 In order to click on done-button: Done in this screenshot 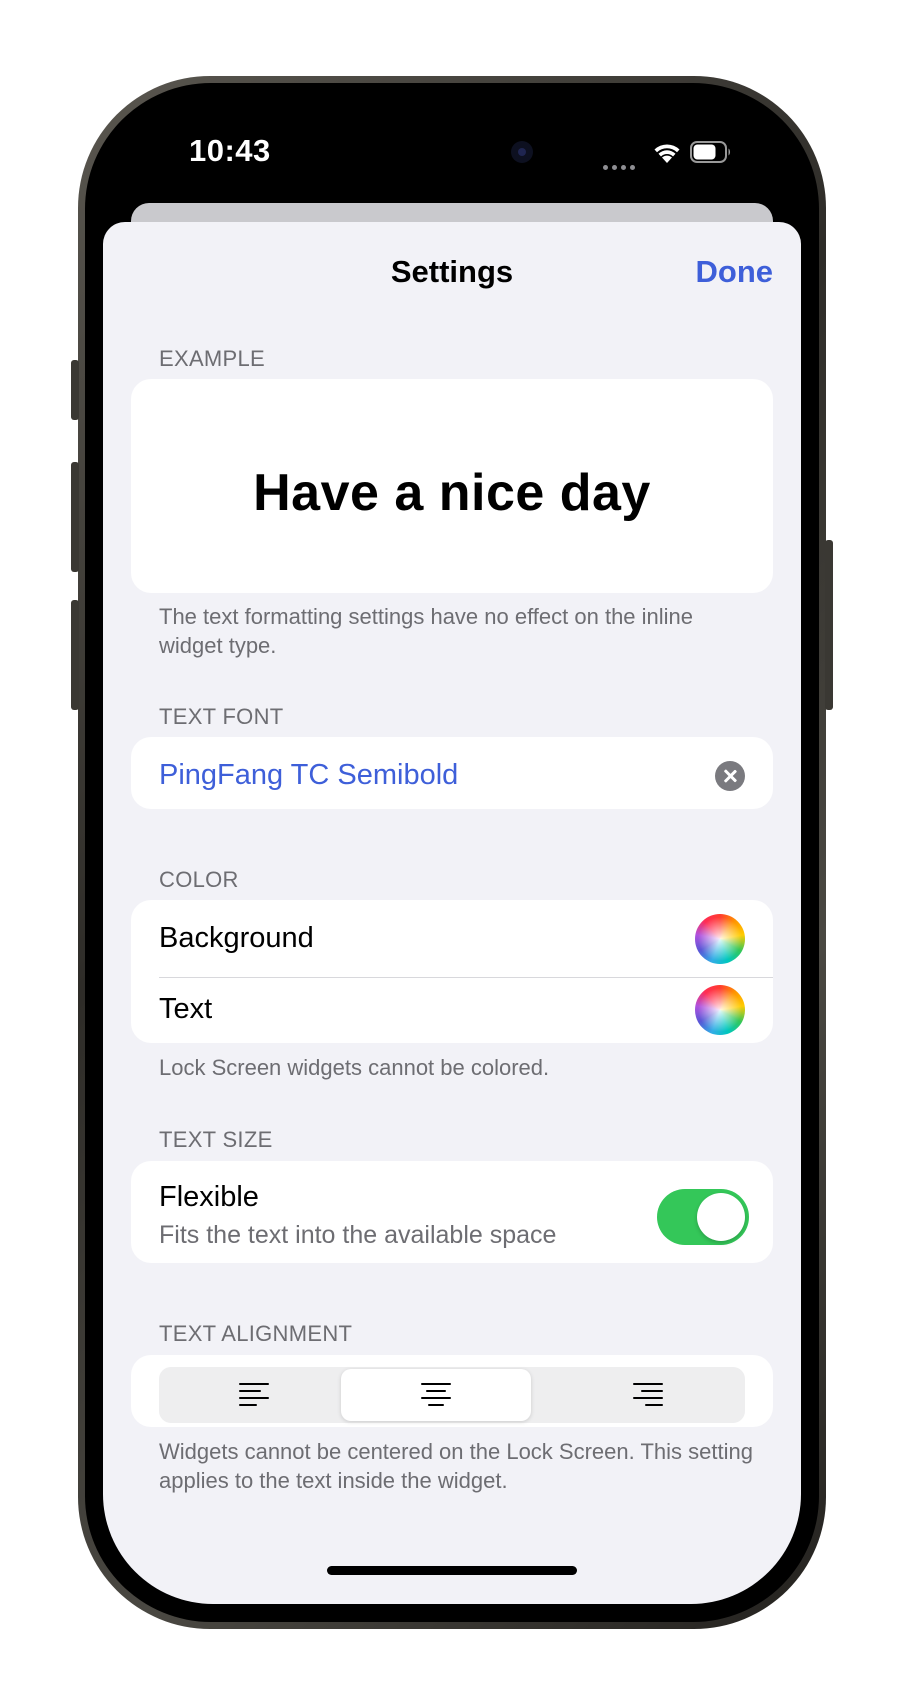, I will do `click(735, 272)`.